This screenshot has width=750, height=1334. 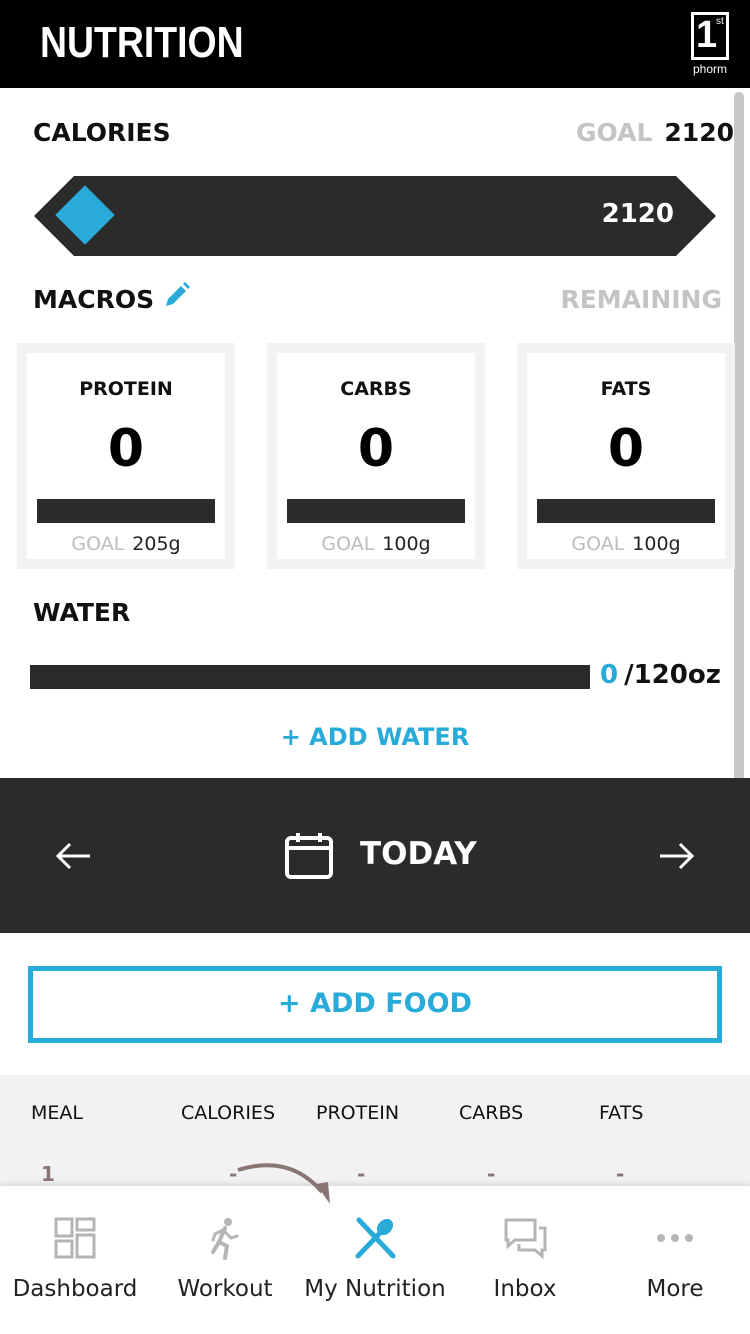 I want to click on macro-name: FATS, so click(x=626, y=389).